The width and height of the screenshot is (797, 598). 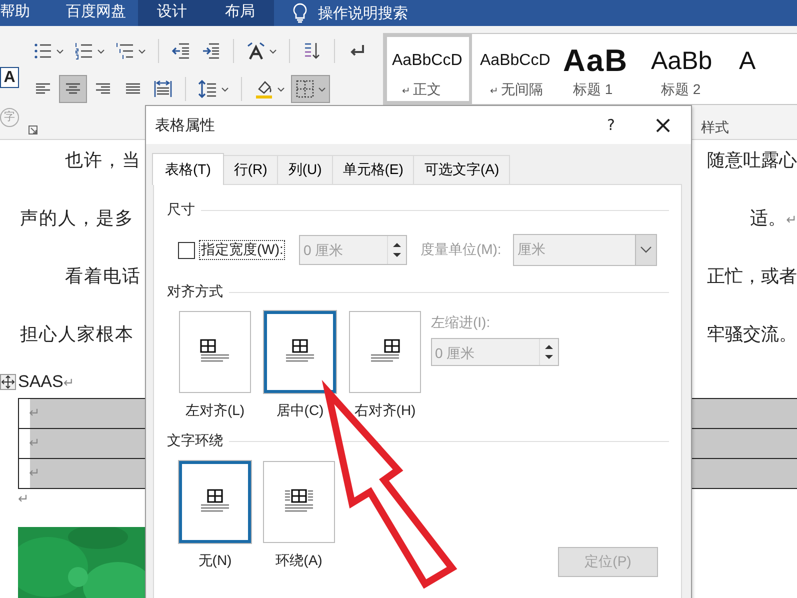 I want to click on numbering-icon, so click(x=84, y=51).